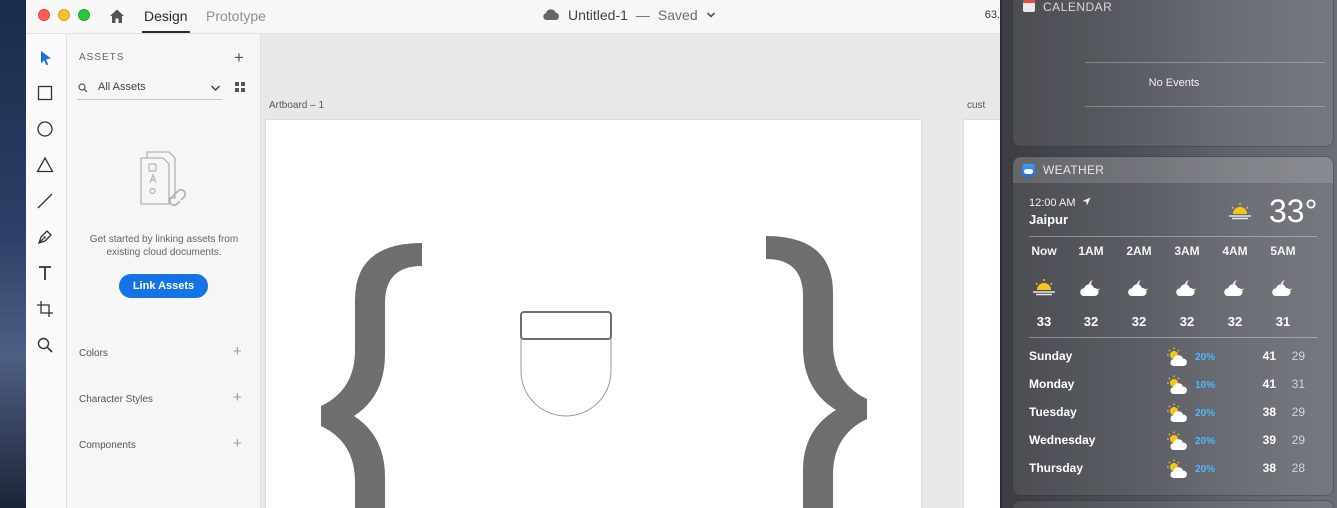  Describe the element at coordinates (1298, 384) in the screenshot. I see `forecast-low: 31` at that location.